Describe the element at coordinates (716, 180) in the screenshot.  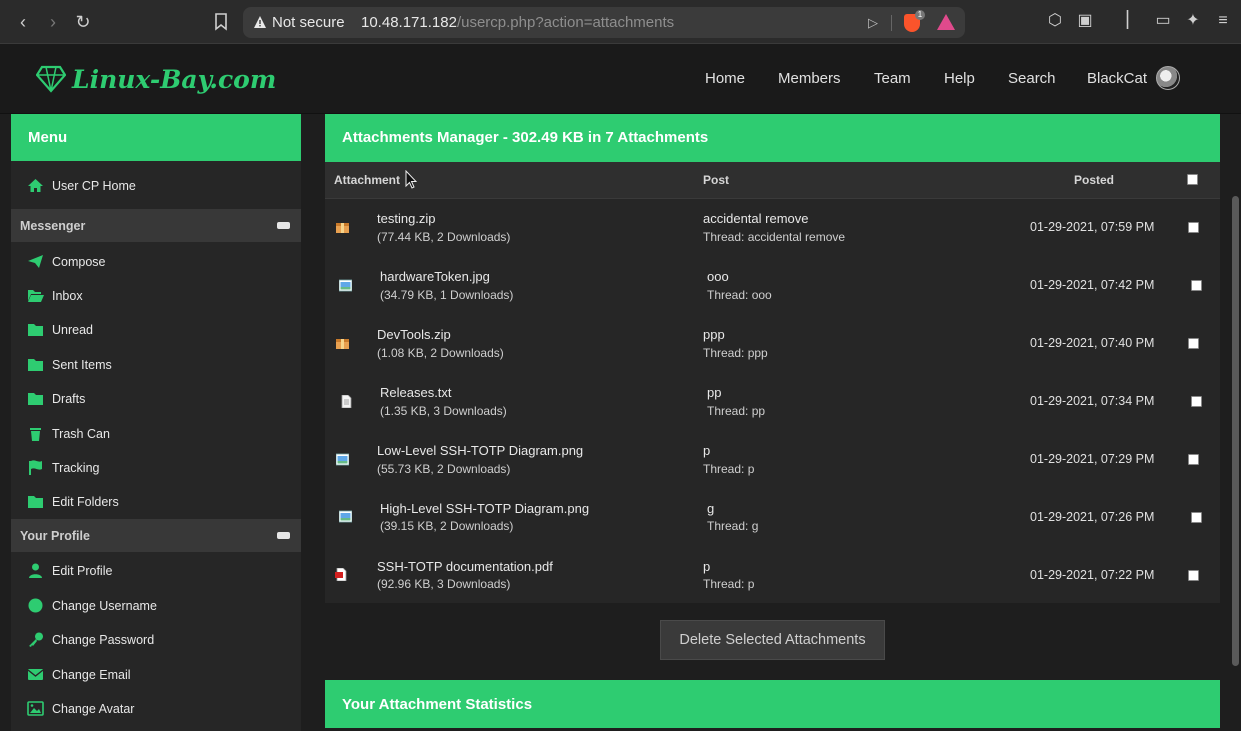
I see `column-header-post: Post` at that location.